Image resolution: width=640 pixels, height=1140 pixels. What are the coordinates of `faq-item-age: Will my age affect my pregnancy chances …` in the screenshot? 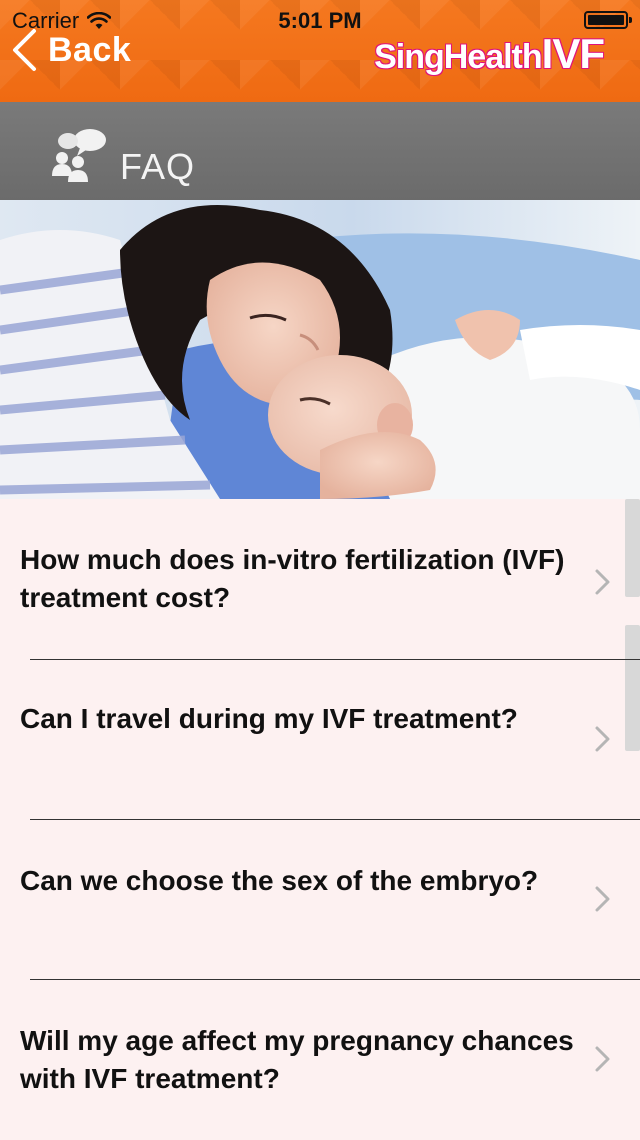 It's located at (320, 1060).